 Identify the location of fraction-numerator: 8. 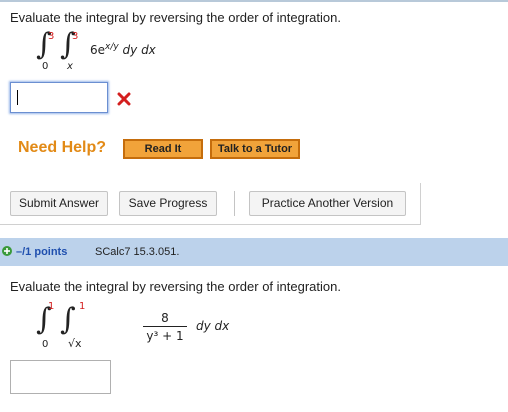
(165, 318).